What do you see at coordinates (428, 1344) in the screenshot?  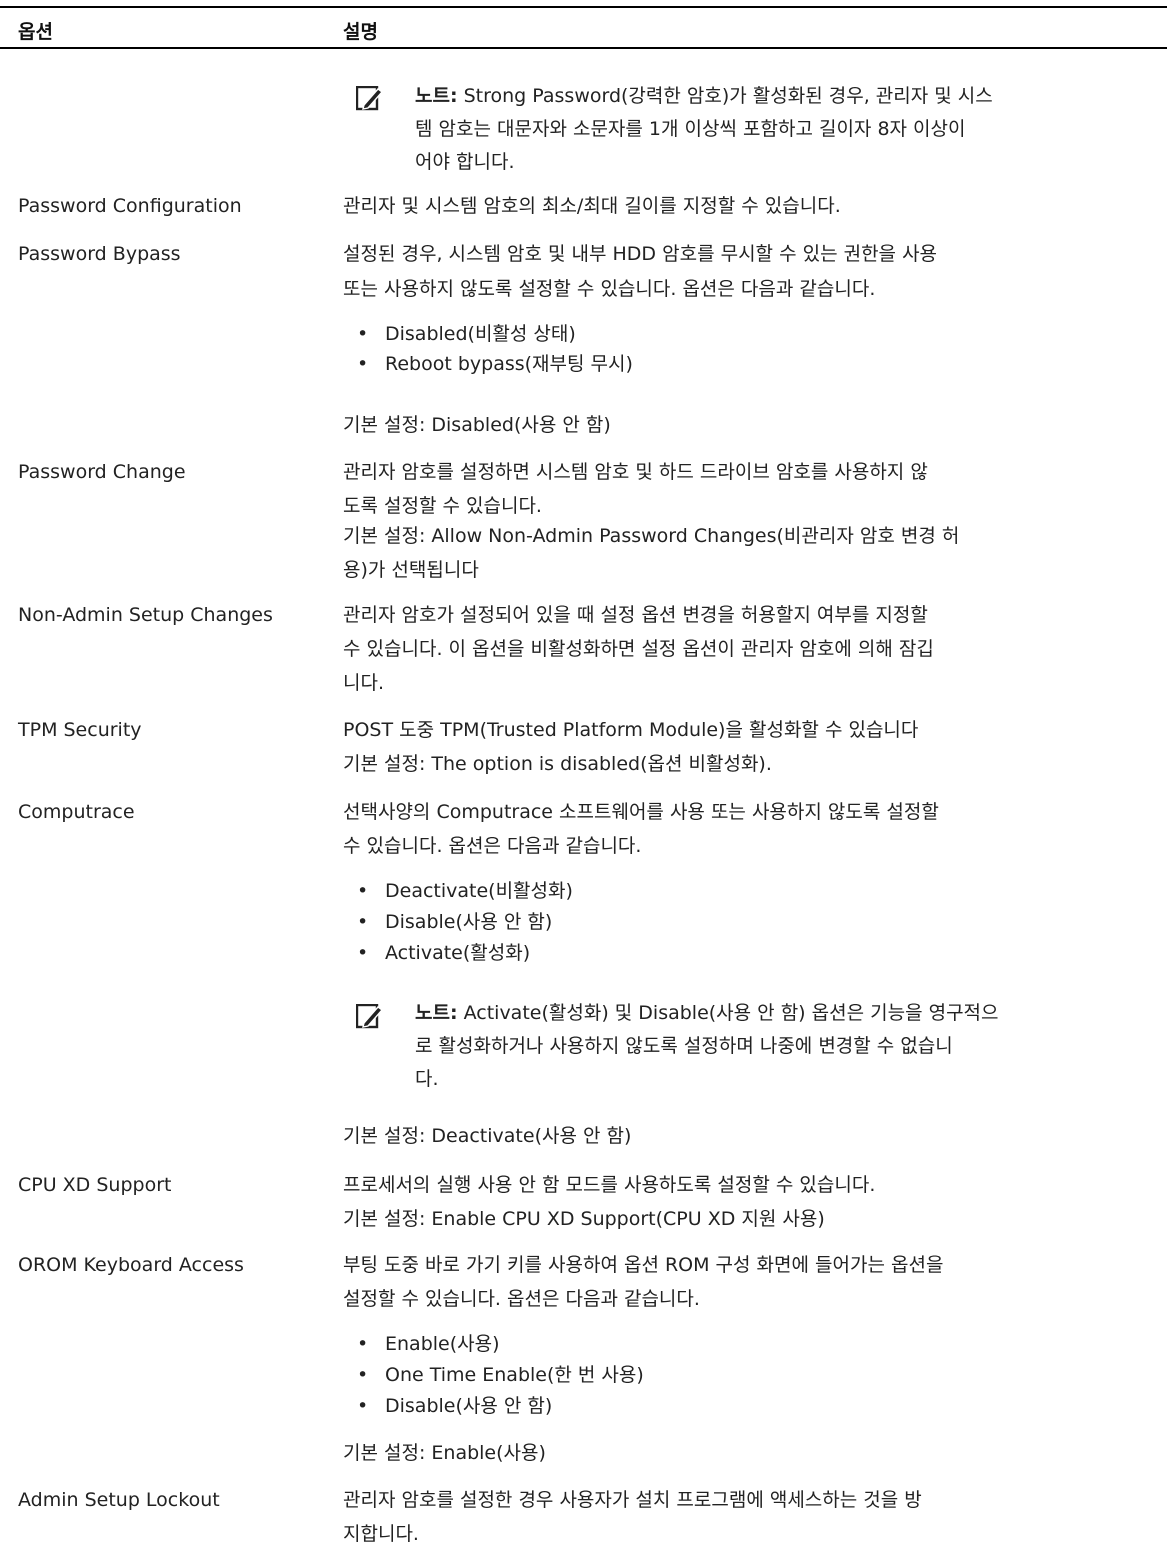 I see `list-item: Enable(사용)` at bounding box center [428, 1344].